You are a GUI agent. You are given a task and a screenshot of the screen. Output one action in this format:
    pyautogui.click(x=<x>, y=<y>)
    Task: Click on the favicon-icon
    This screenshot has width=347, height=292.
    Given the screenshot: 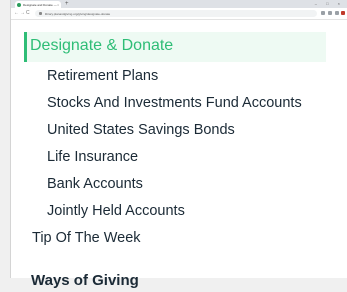 What is the action you would take?
    pyautogui.click(x=19, y=4)
    